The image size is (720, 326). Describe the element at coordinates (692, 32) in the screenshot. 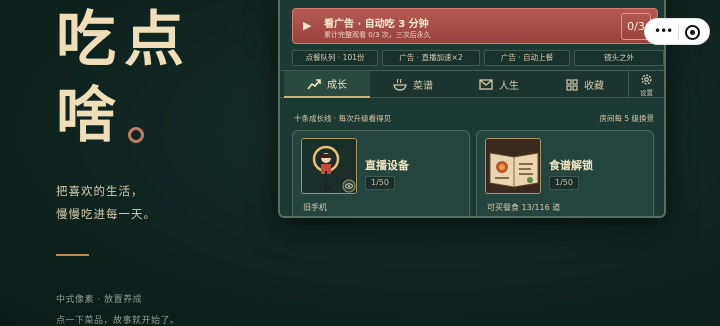

I see `close-miniprogram-icon` at that location.